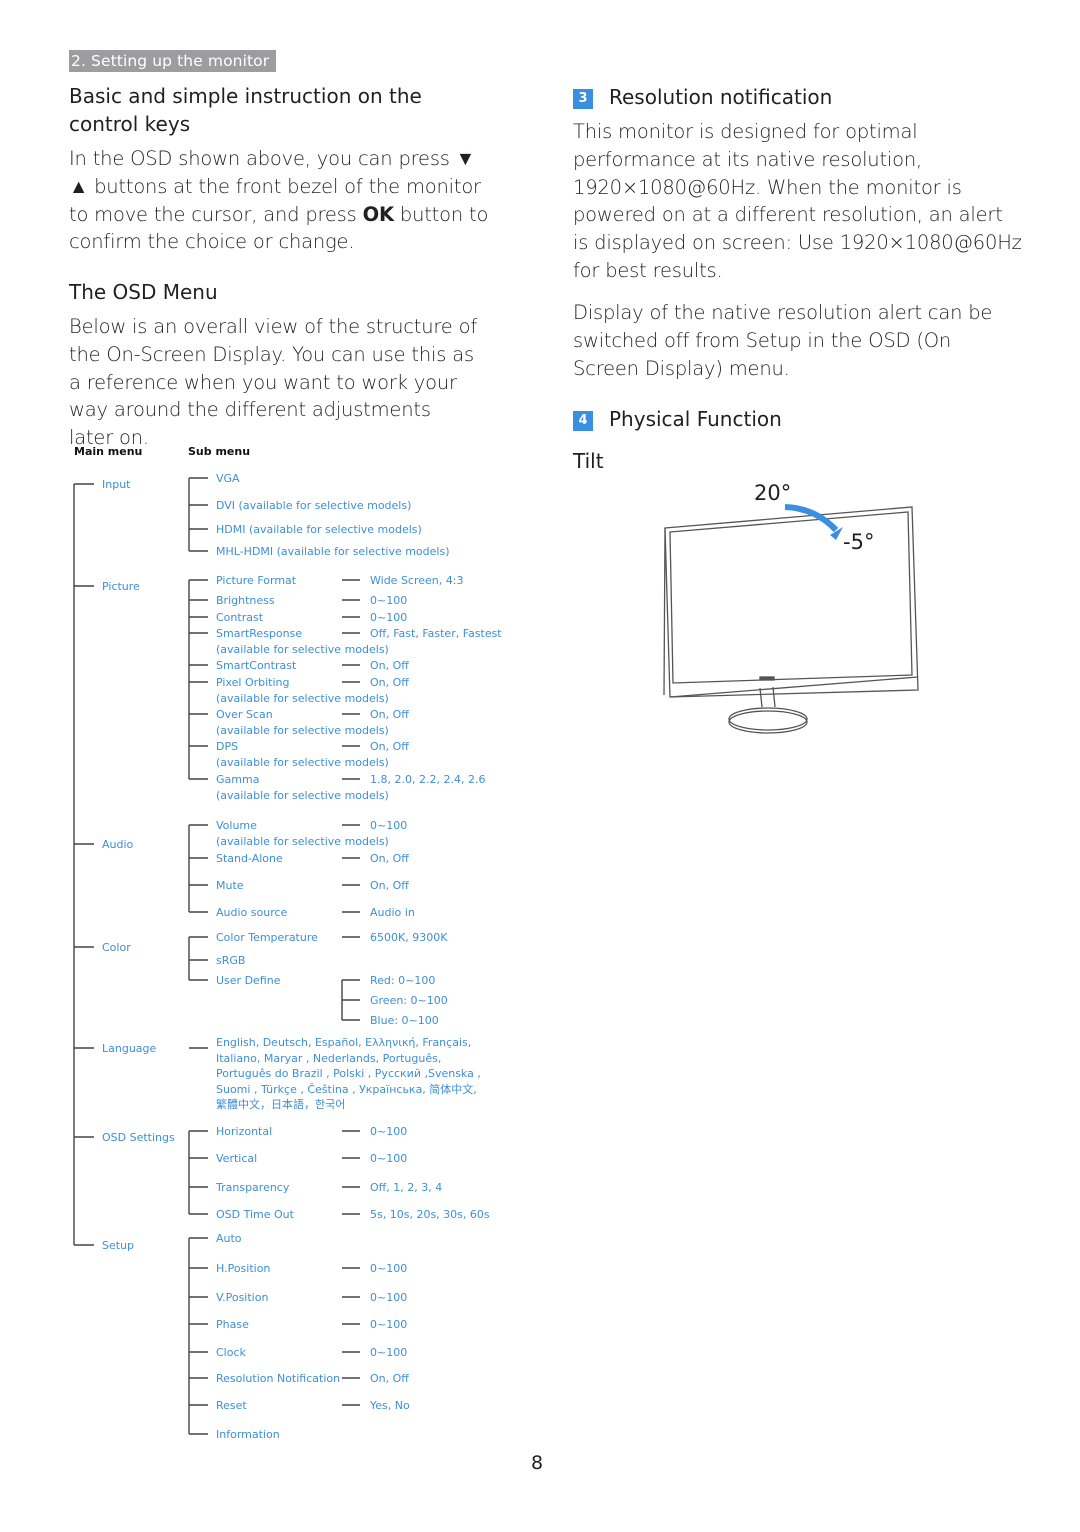 This screenshot has height=1532, width=1080. Describe the element at coordinates (249, 858) in the screenshot. I see `audio-sub-item: Stand-Alone` at that location.